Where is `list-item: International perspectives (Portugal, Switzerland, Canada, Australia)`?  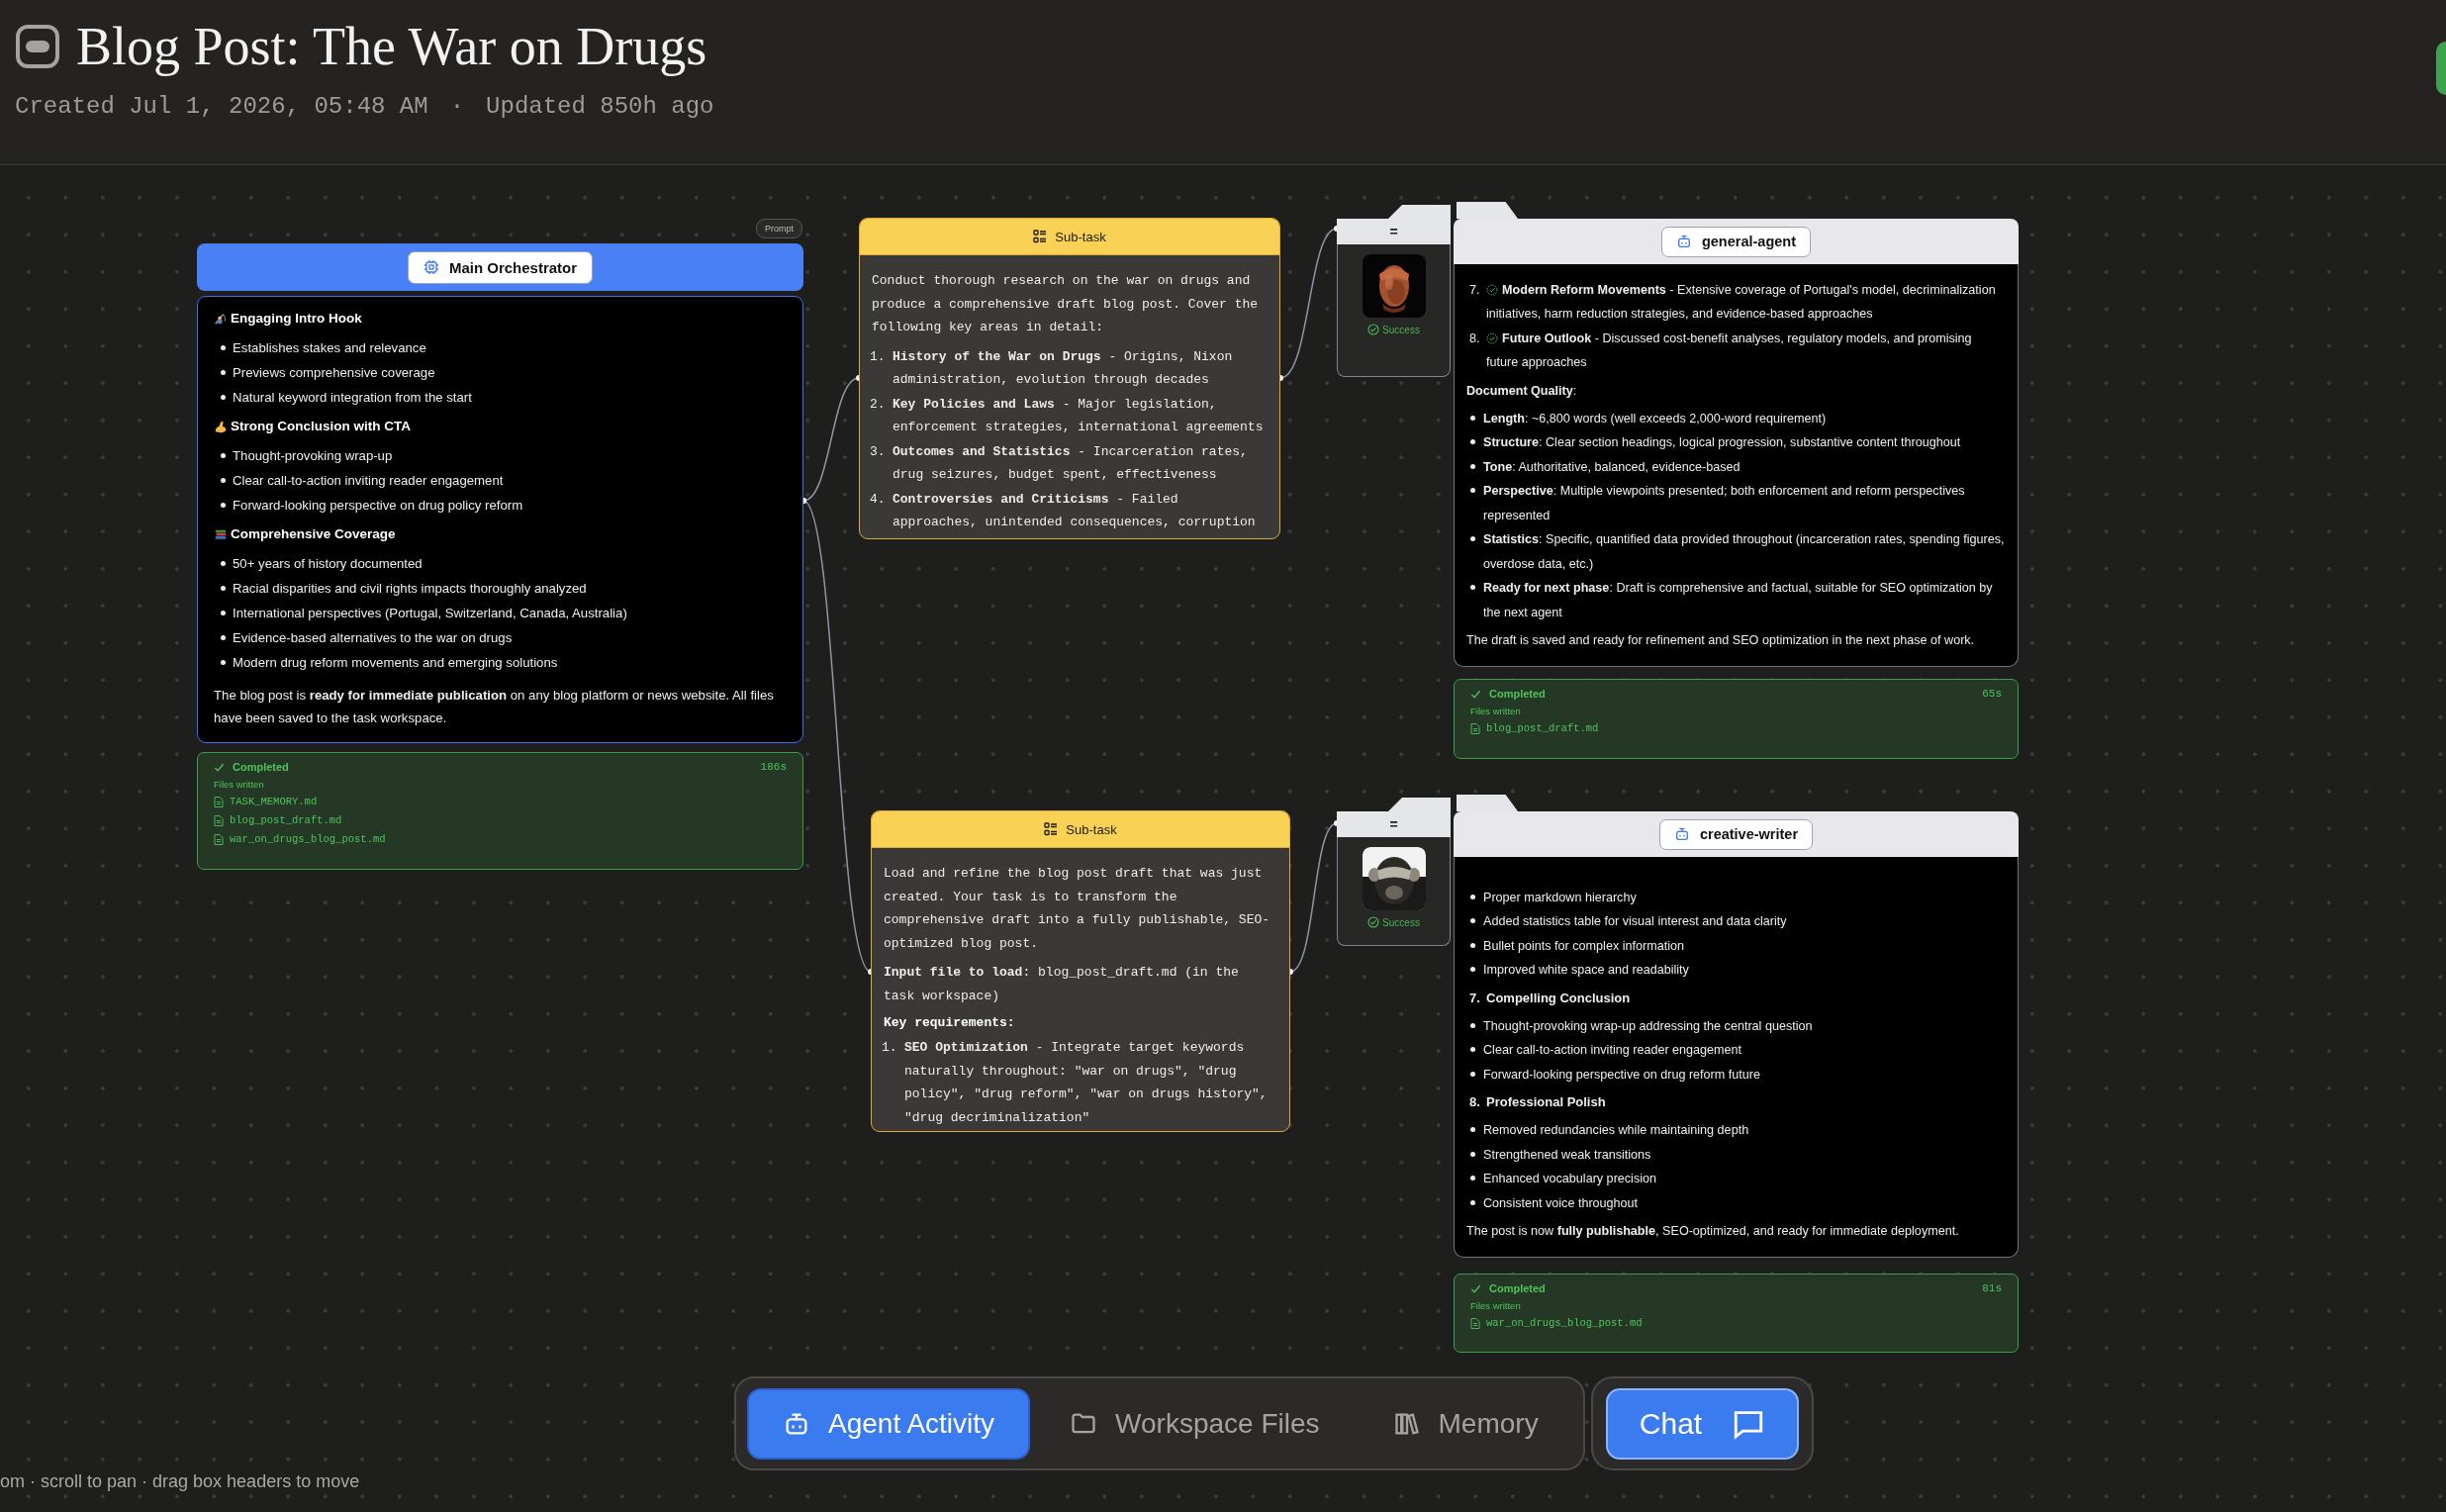
list-item: International perspectives (Portugal, Switzerland, Canada, Australia) is located at coordinates (430, 613).